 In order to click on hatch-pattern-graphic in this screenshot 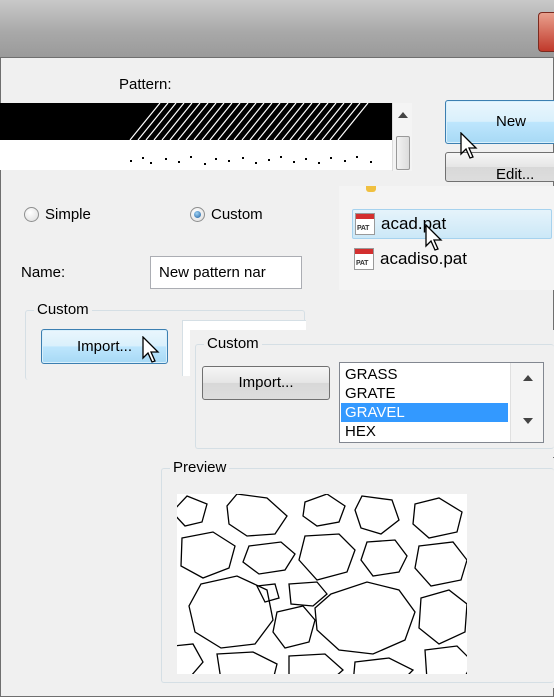, I will do `click(249, 121)`.